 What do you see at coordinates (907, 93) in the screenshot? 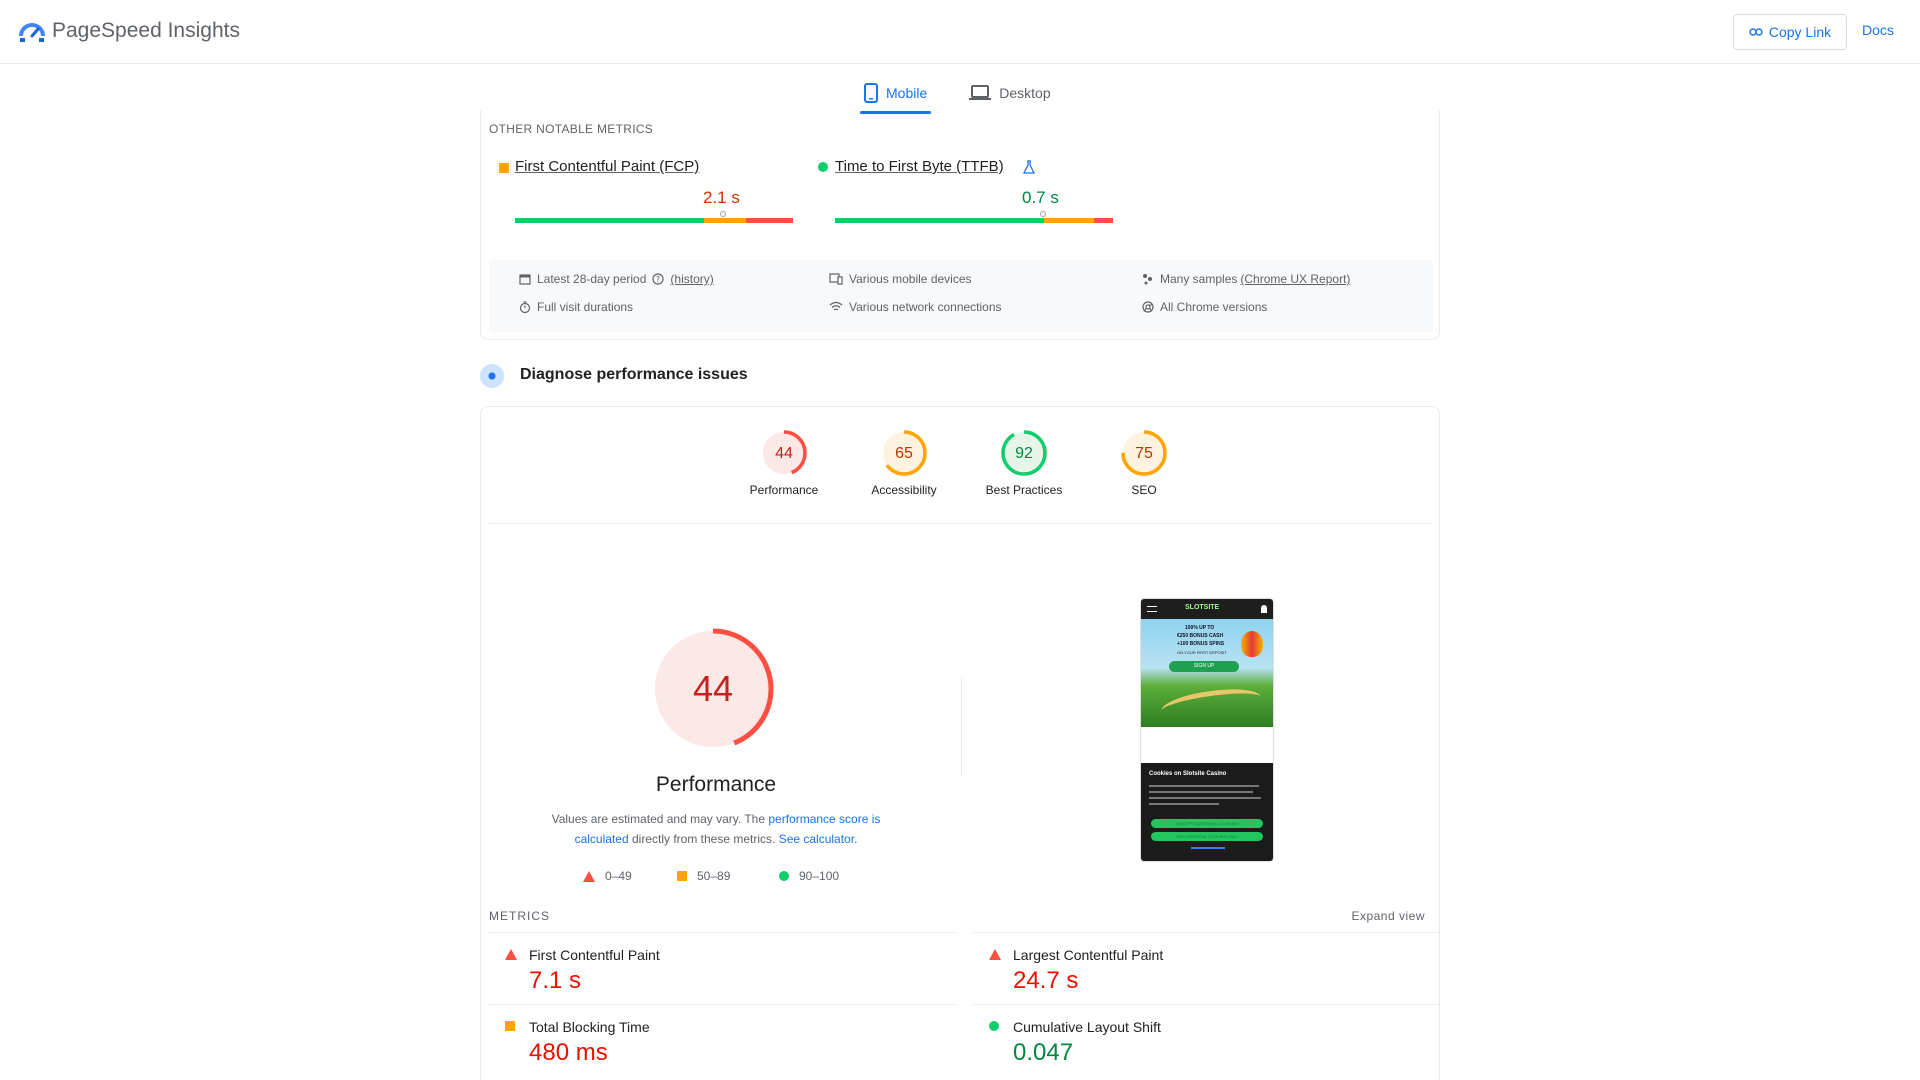
I see `tab-mobile-label: Mobile` at bounding box center [907, 93].